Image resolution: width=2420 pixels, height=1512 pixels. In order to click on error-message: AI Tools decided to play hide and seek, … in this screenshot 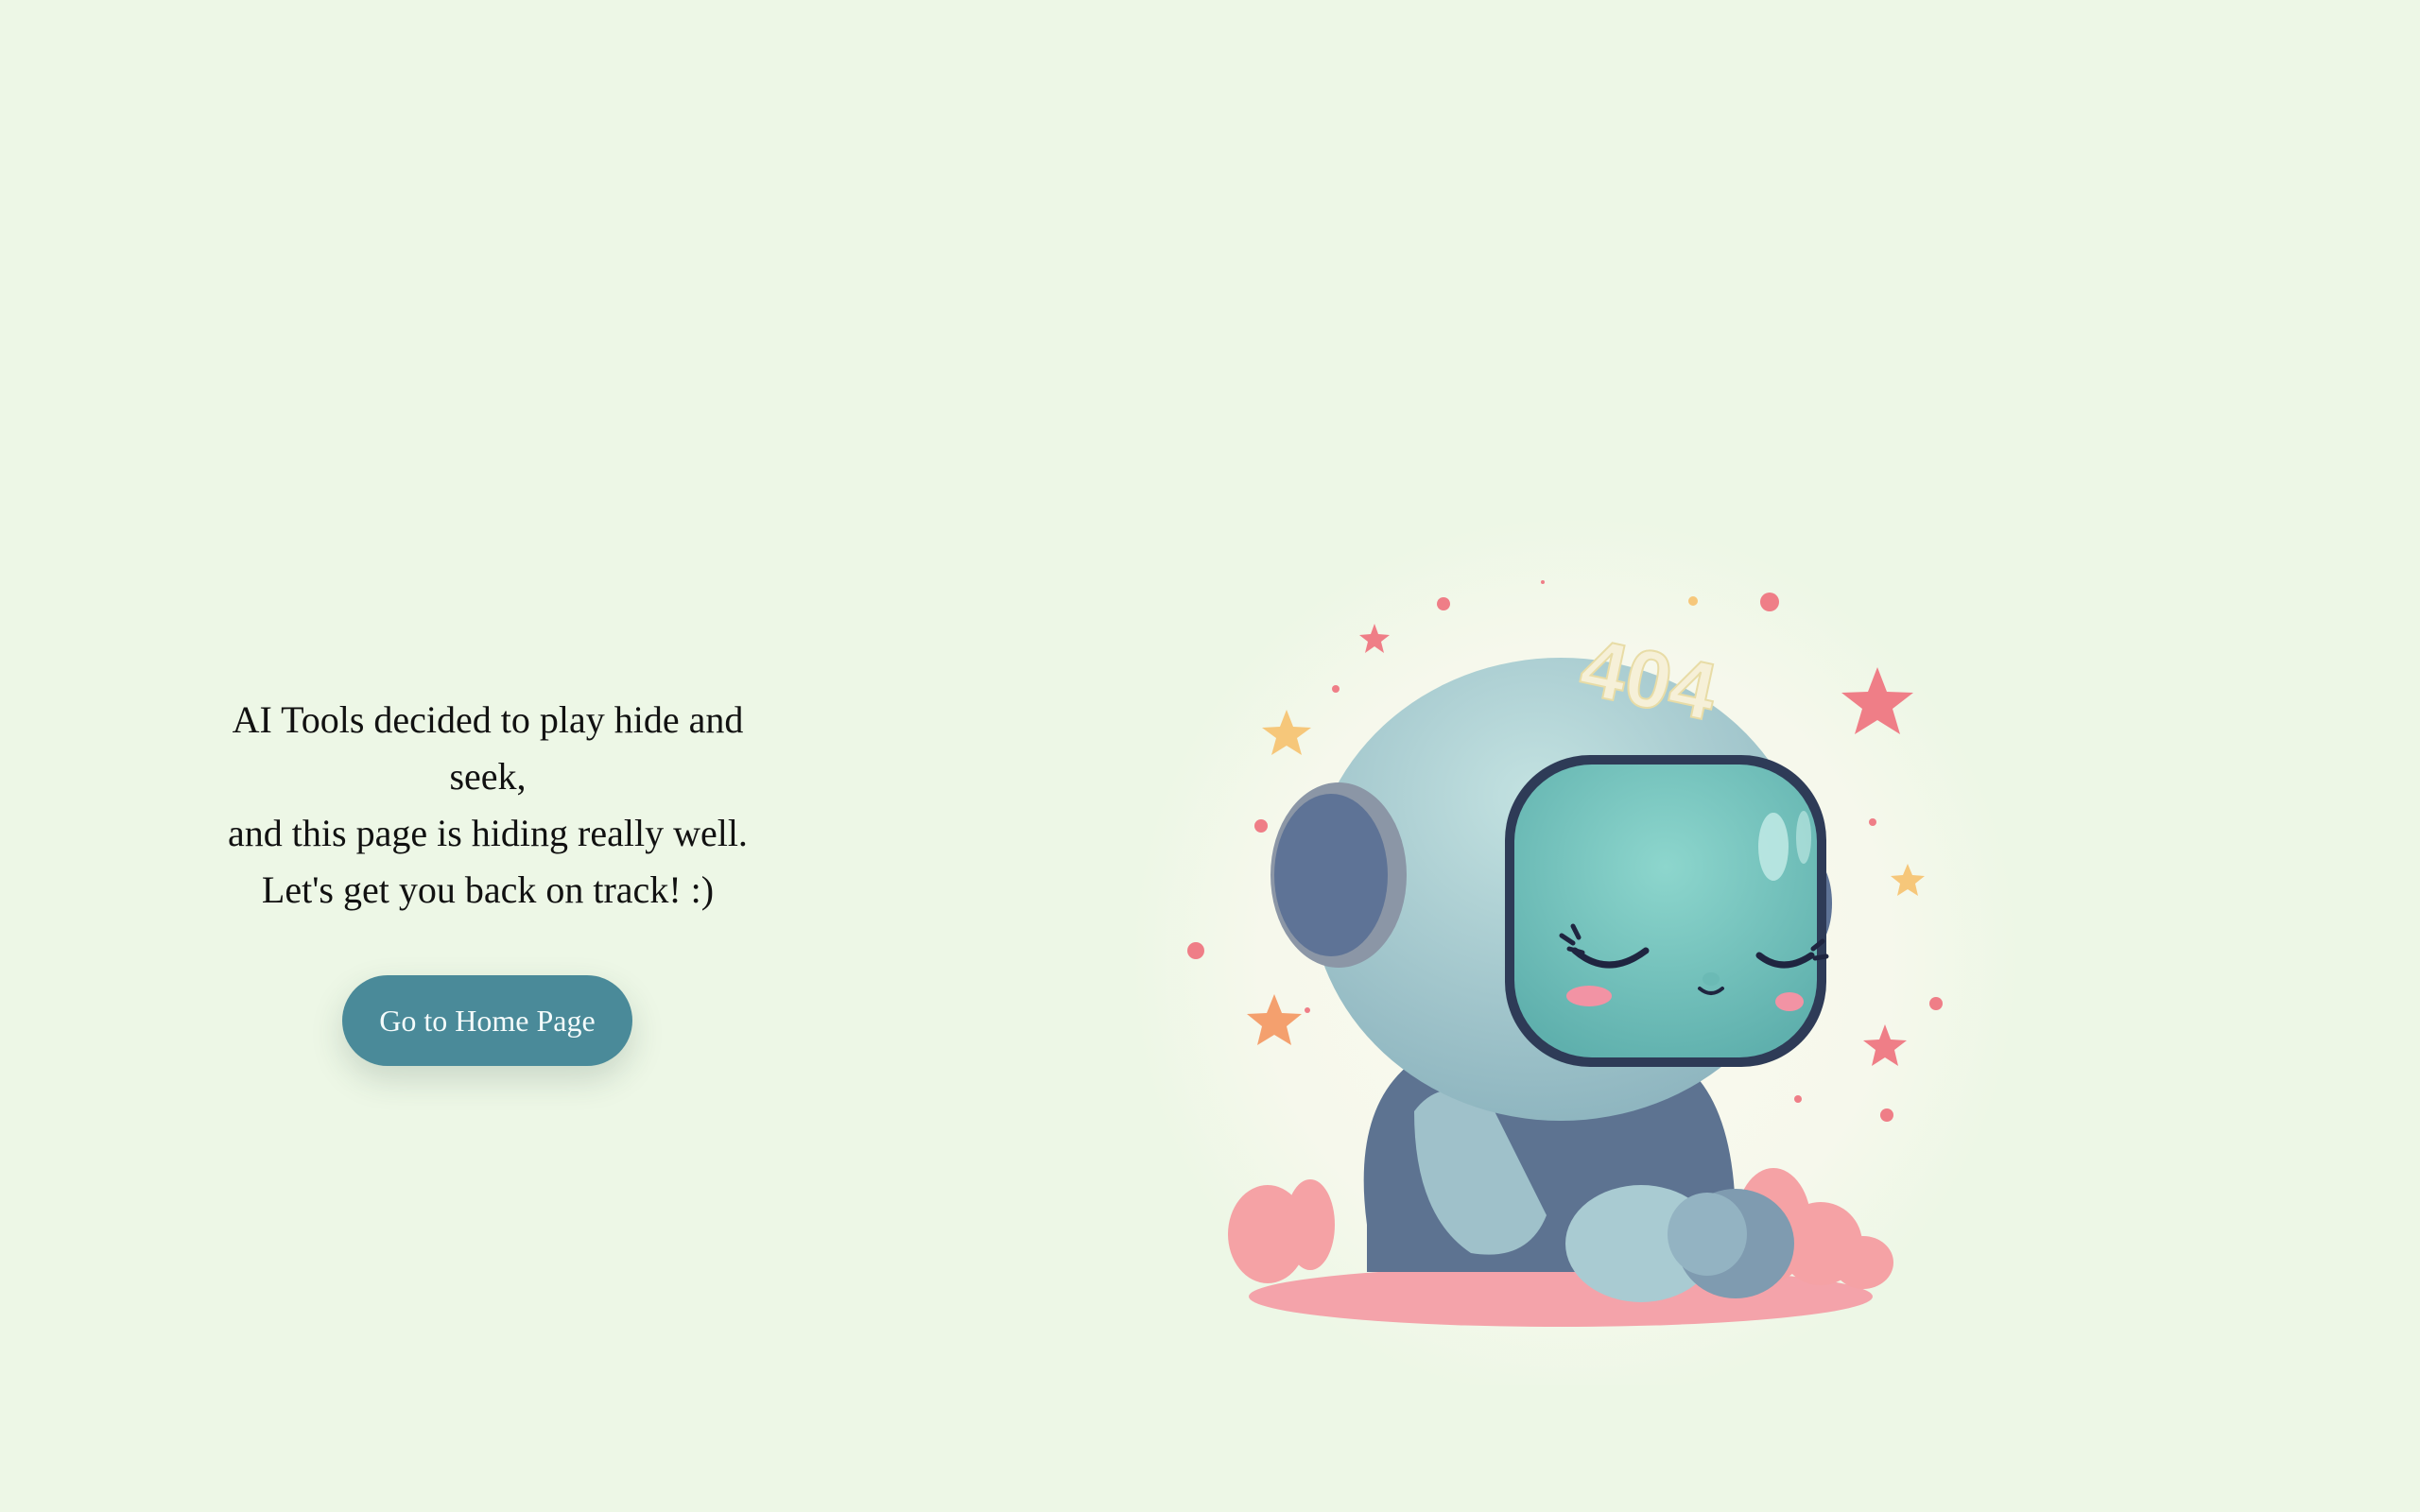, I will do `click(487, 805)`.